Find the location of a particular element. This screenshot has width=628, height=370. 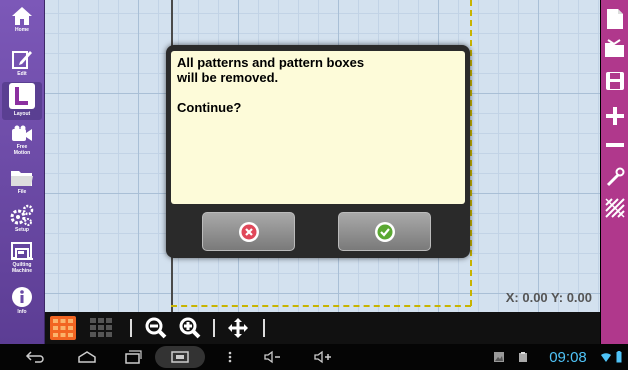

back-button is located at coordinates (35, 357).